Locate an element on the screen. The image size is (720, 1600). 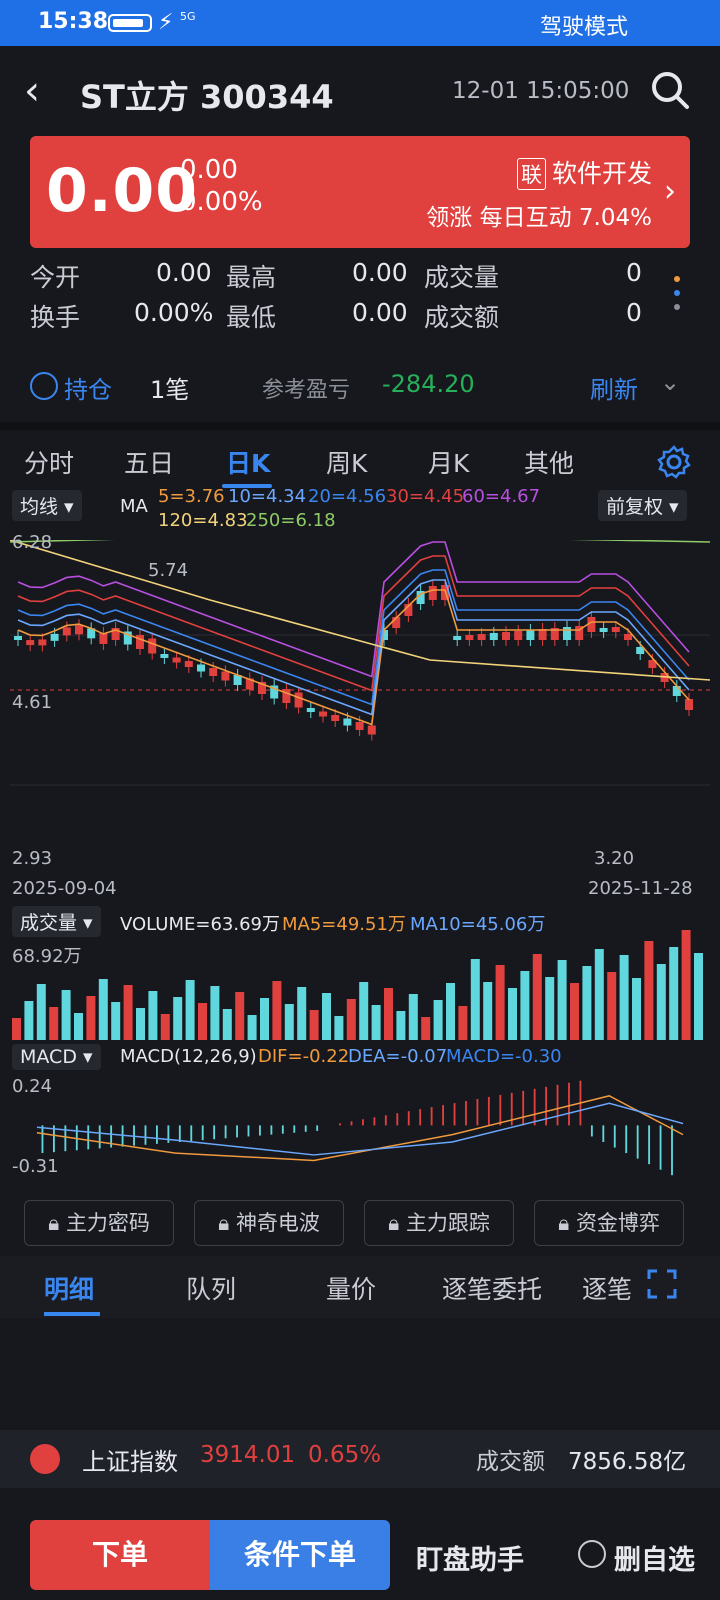
driving-mode: 驾驶模式 is located at coordinates (584, 25).